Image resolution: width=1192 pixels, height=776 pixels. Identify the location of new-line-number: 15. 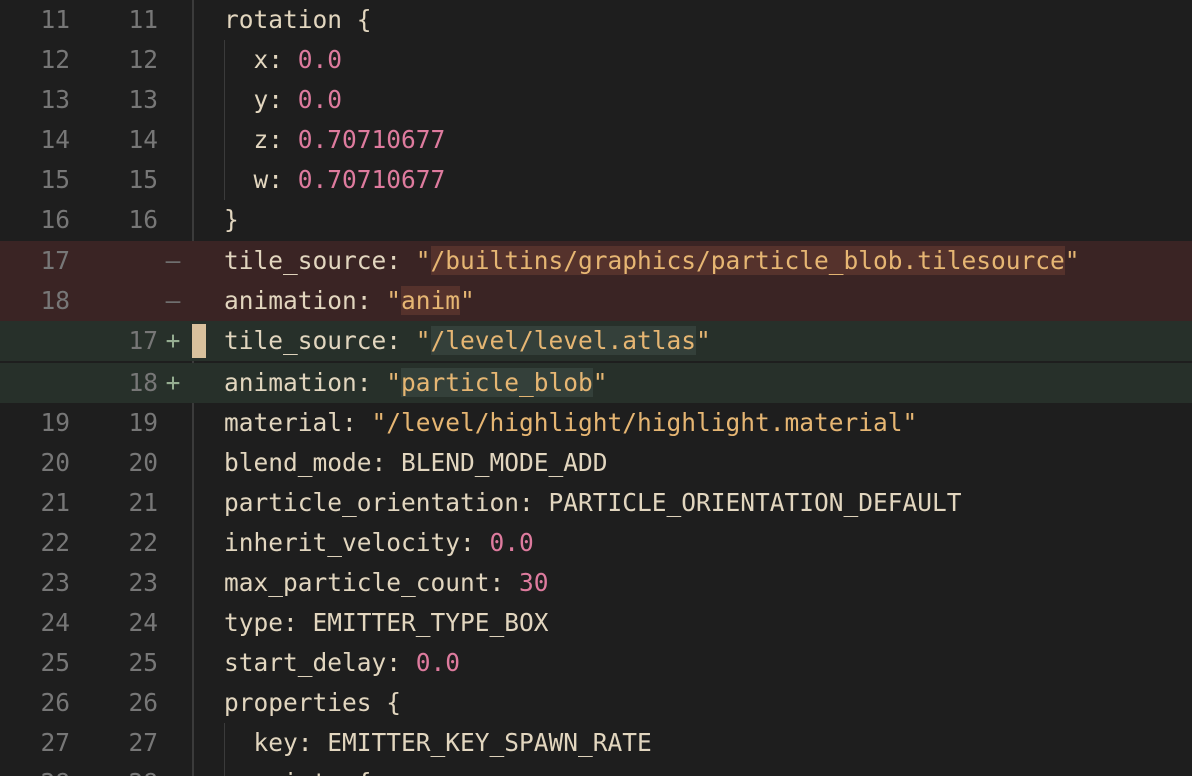
(143, 179).